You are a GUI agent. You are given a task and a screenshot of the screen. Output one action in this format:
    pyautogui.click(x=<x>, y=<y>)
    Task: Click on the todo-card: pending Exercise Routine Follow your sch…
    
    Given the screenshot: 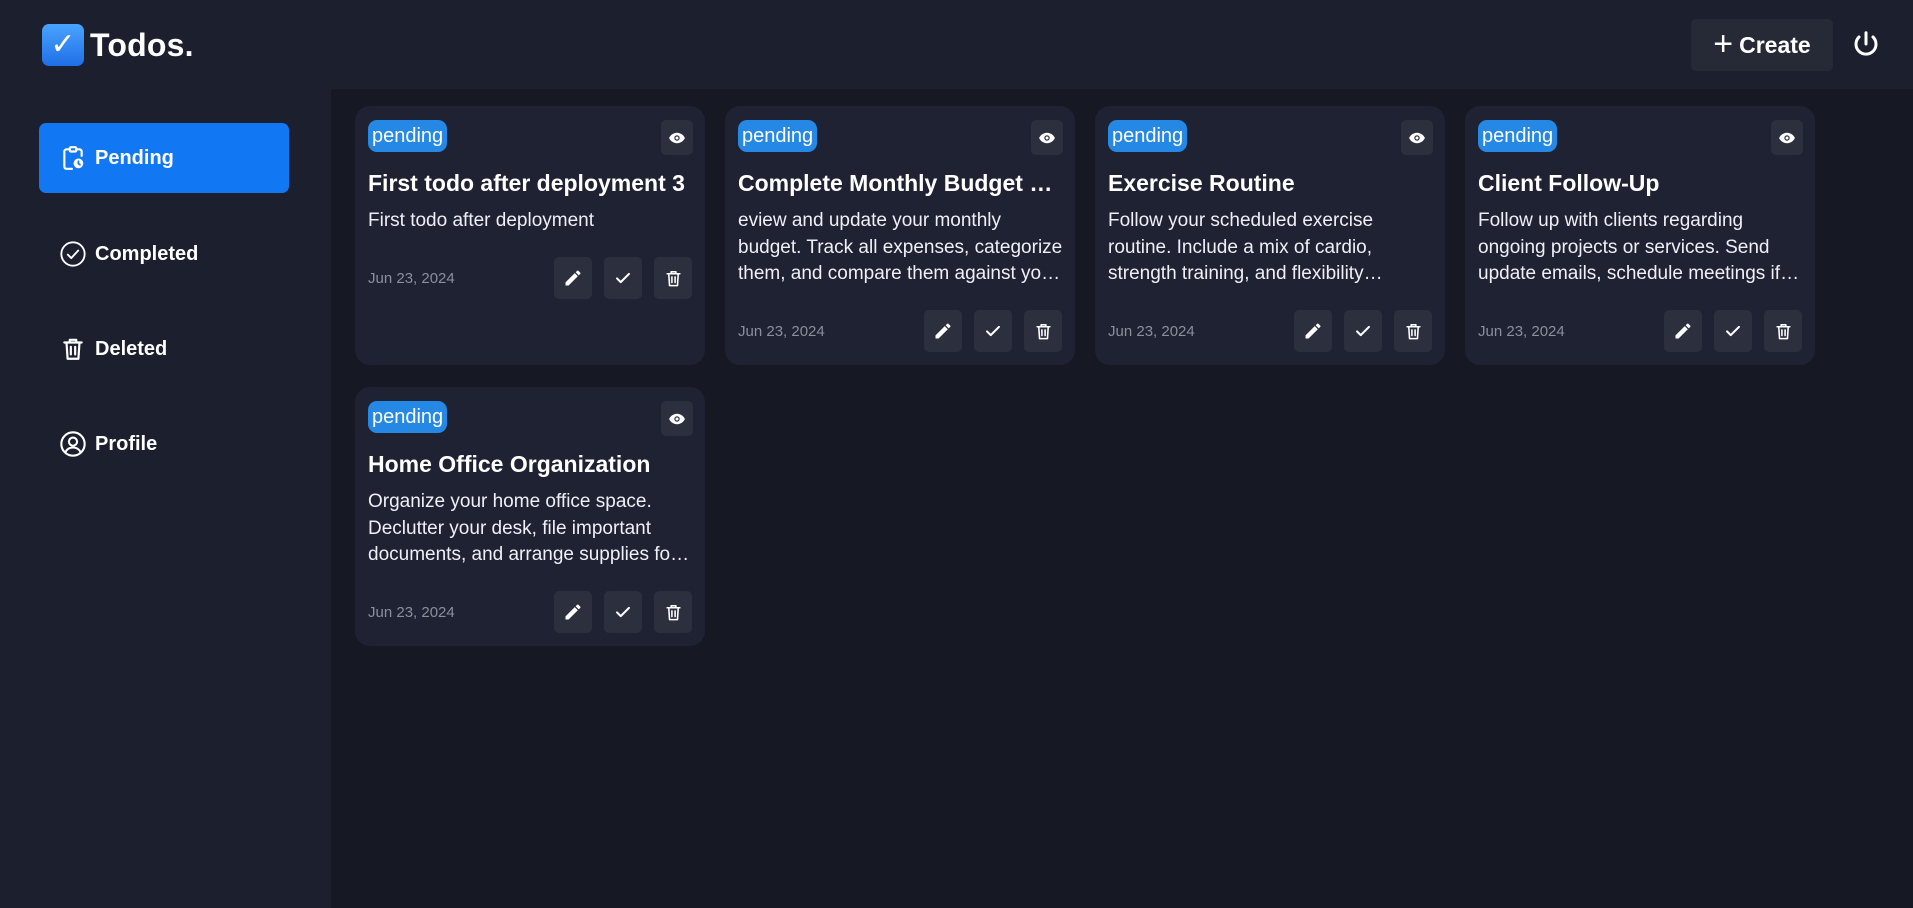 What is the action you would take?
    pyautogui.click(x=1270, y=235)
    